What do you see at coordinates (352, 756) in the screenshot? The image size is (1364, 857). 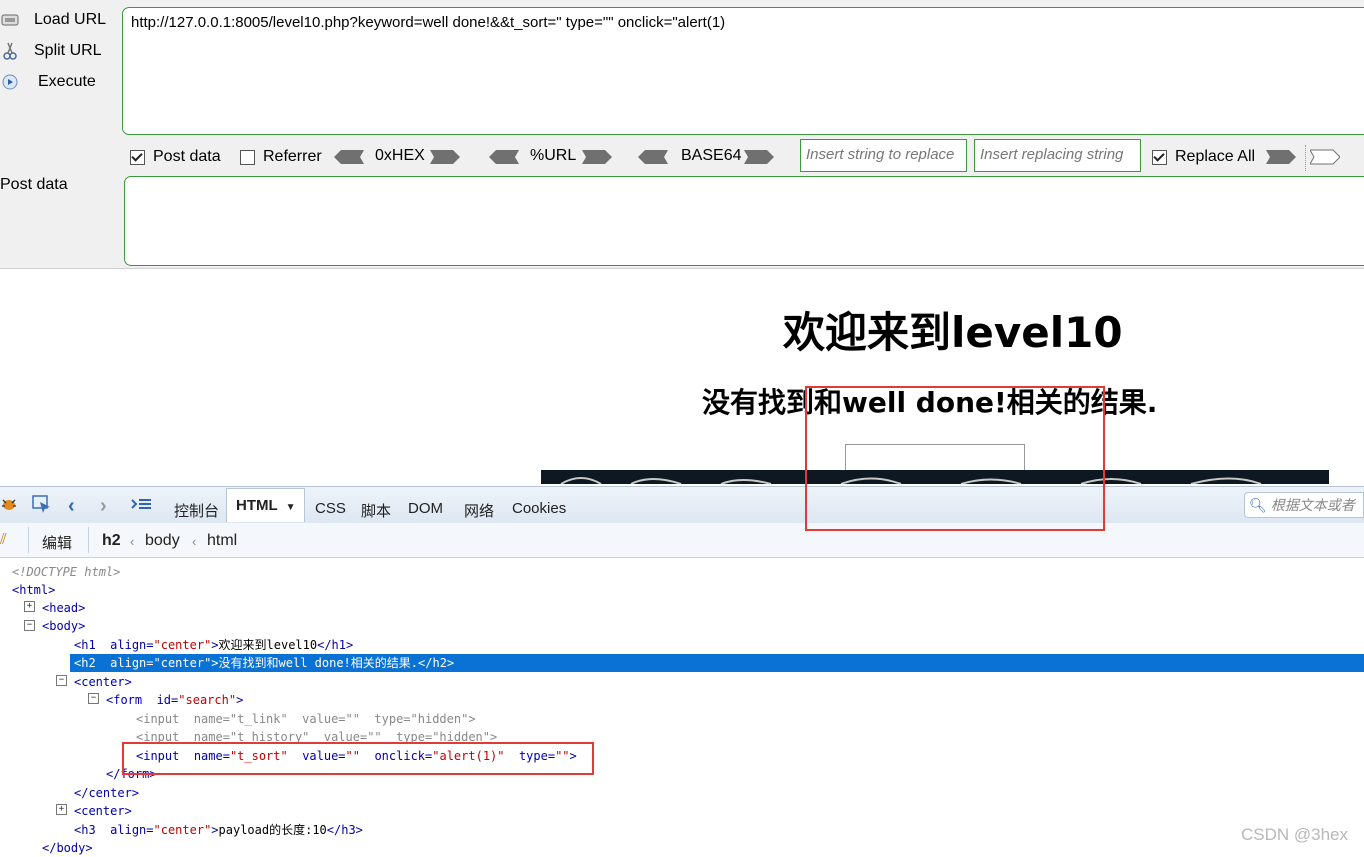 I see `tree-input3-value-val: ""` at bounding box center [352, 756].